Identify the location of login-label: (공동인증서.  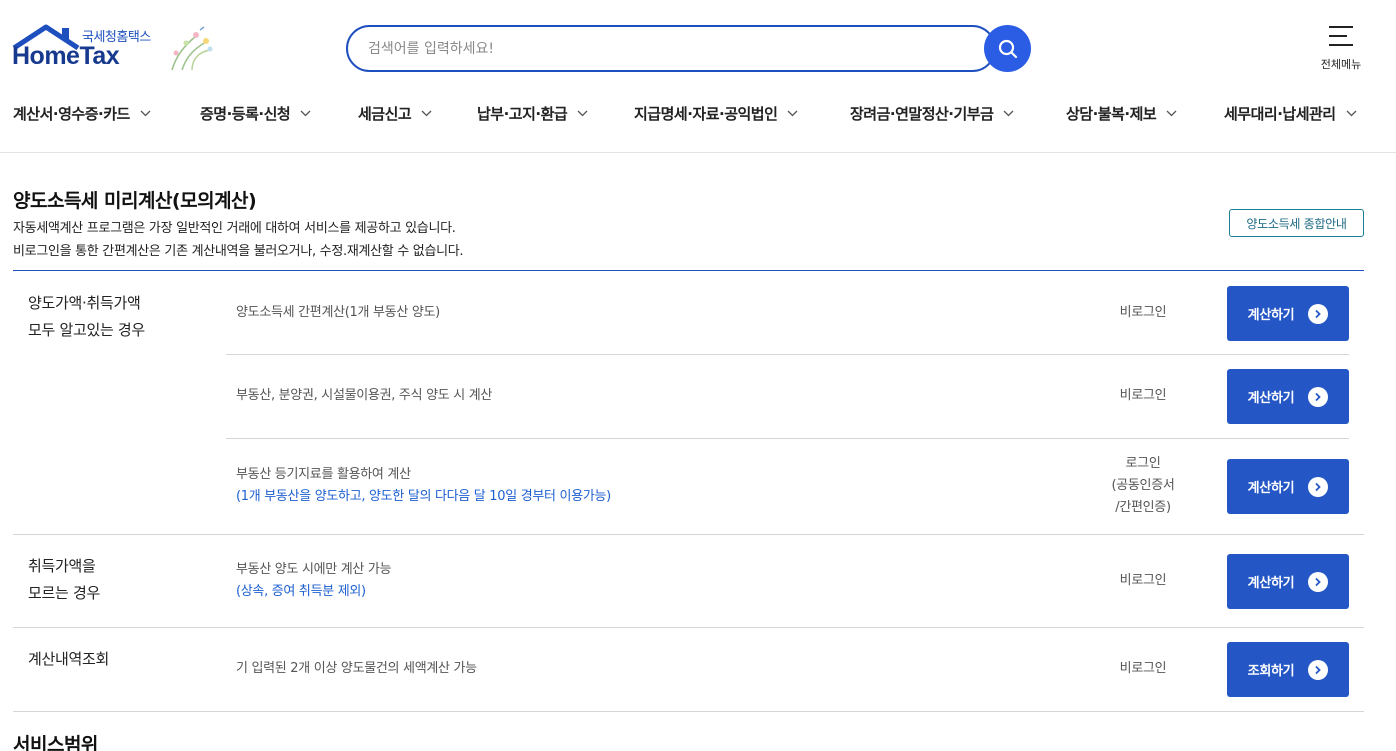
(1143, 485).